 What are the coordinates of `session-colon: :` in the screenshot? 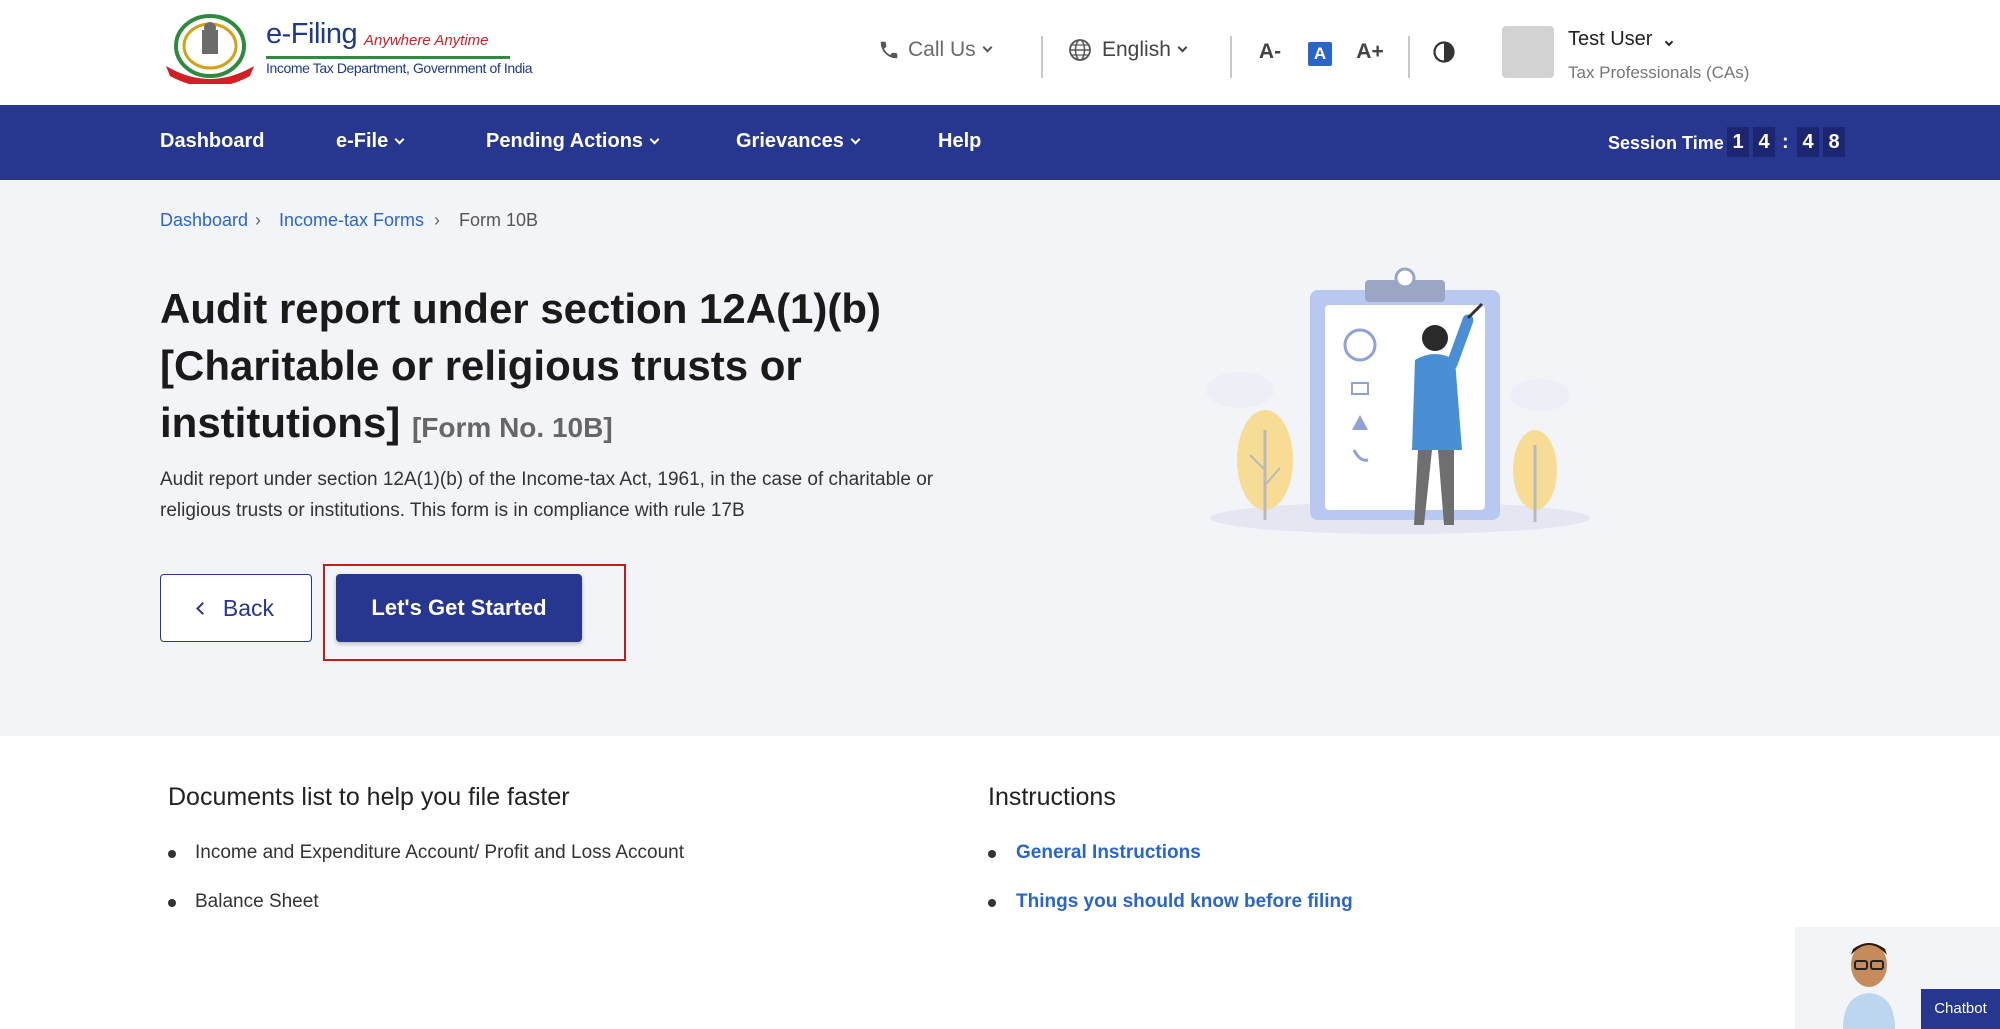 It's located at (1785, 142).